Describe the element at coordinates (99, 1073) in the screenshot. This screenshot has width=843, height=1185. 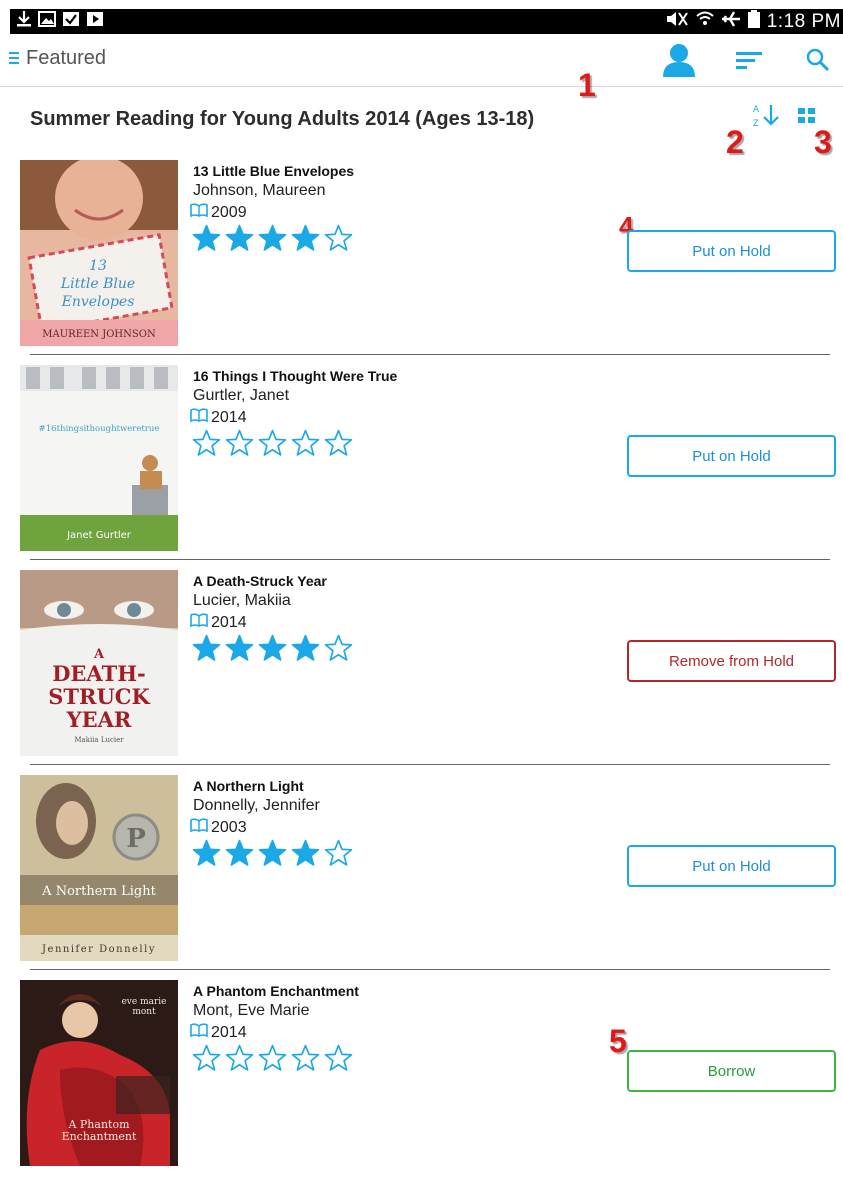
I see `book-cover: eve marie mont A Phantom Enchantment` at that location.